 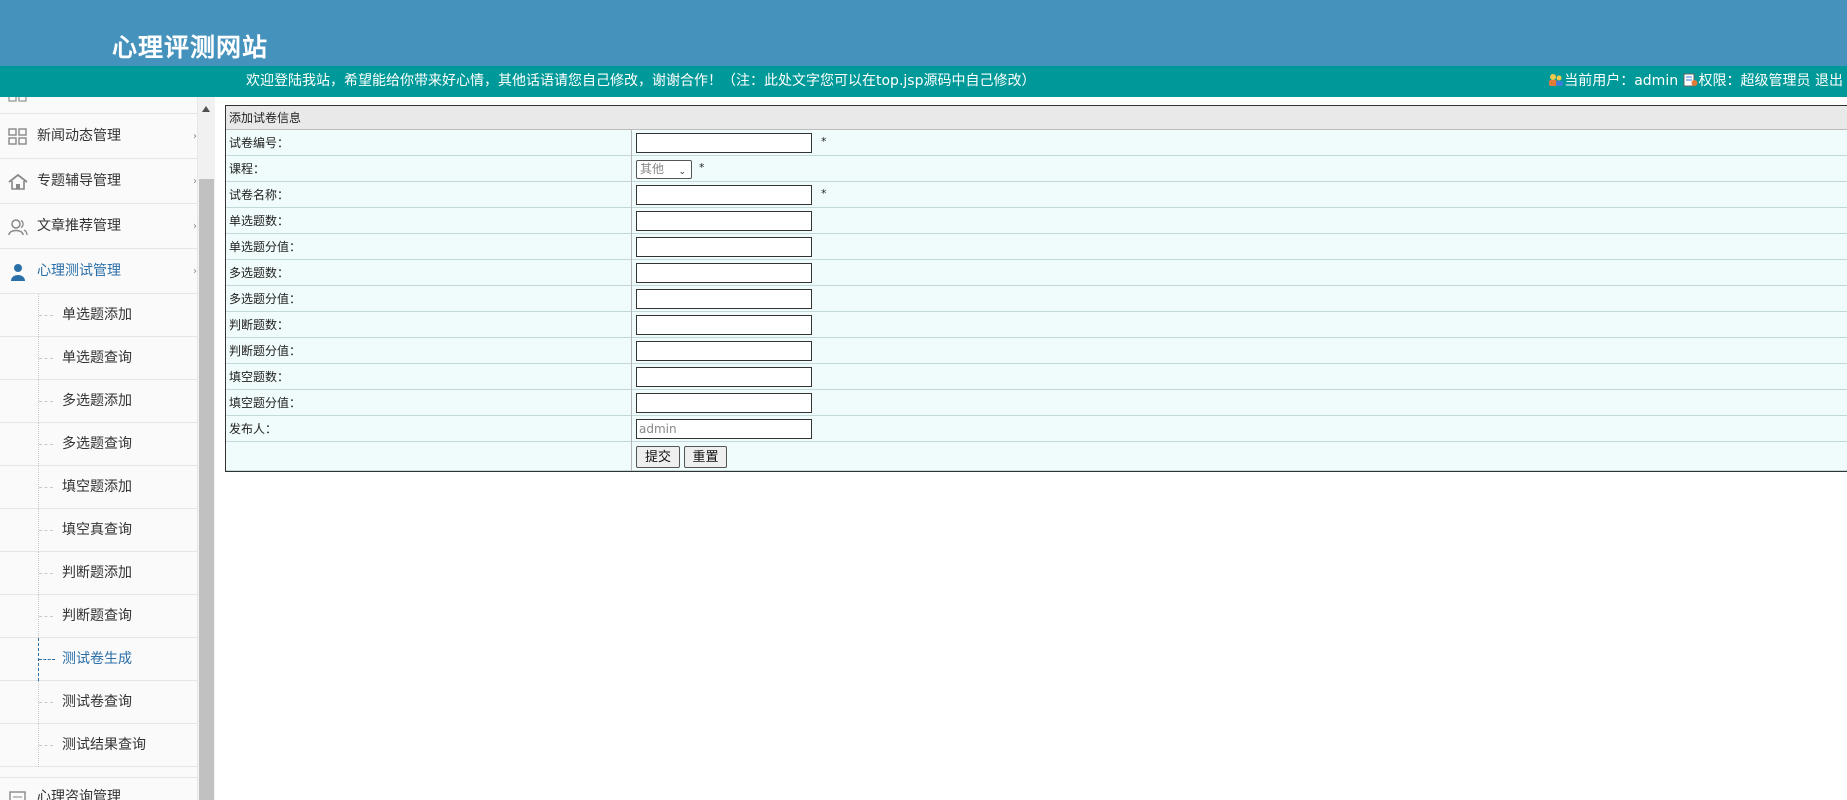 What do you see at coordinates (1719, 81) in the screenshot?
I see `role-label: 权限：` at bounding box center [1719, 81].